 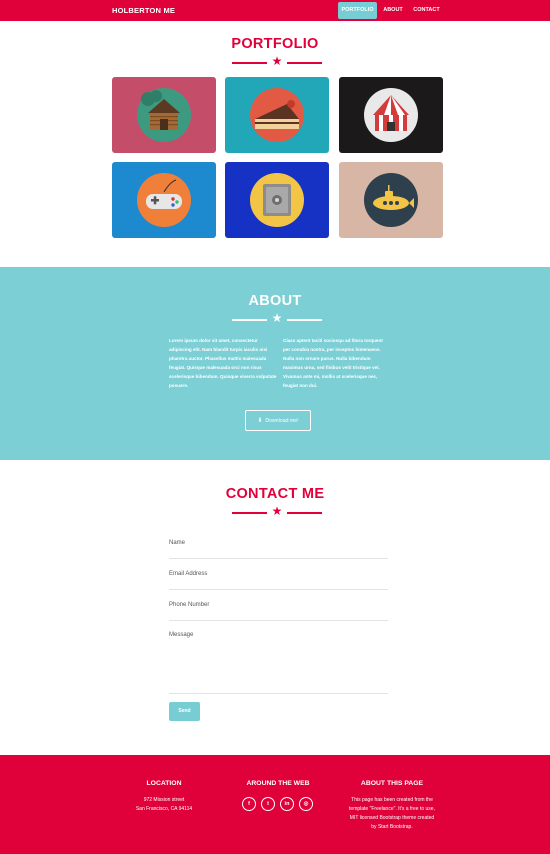 I want to click on name-field: Name, so click(x=177, y=543).